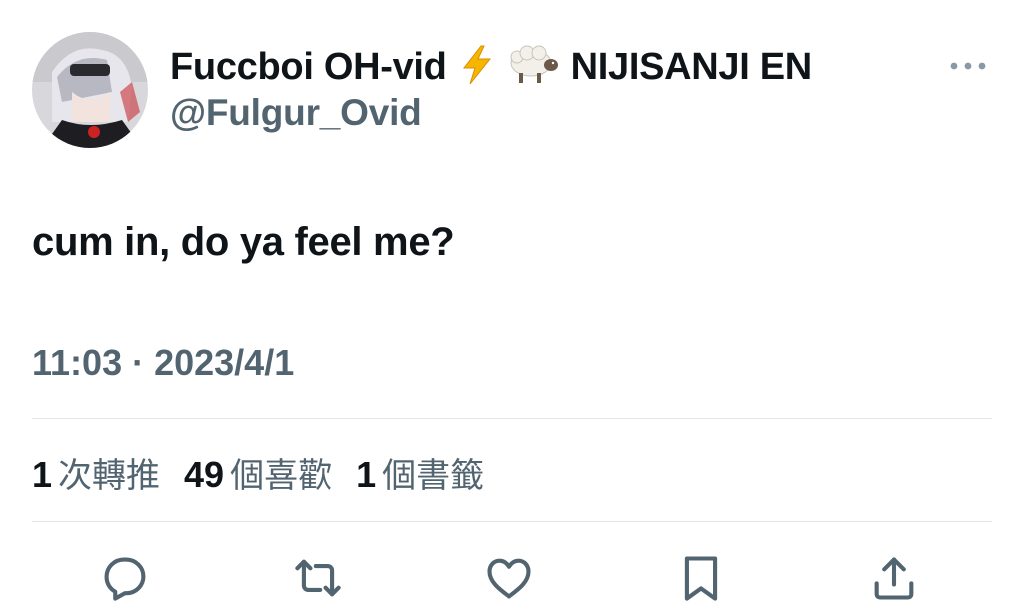  I want to click on tweet-time: 11:03, so click(77, 363).